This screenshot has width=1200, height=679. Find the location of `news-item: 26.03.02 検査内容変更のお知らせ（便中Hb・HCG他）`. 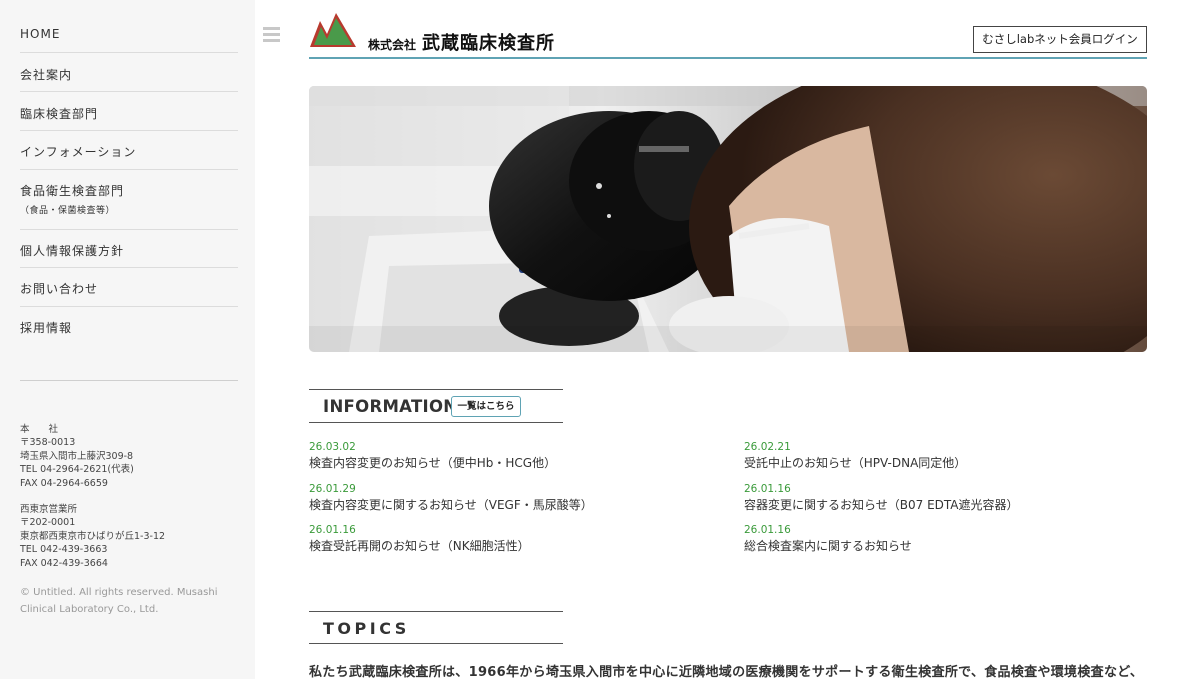

news-item: 26.03.02 検査内容変更のお知らせ（便中Hb・HCG他） is located at coordinates (432, 456).